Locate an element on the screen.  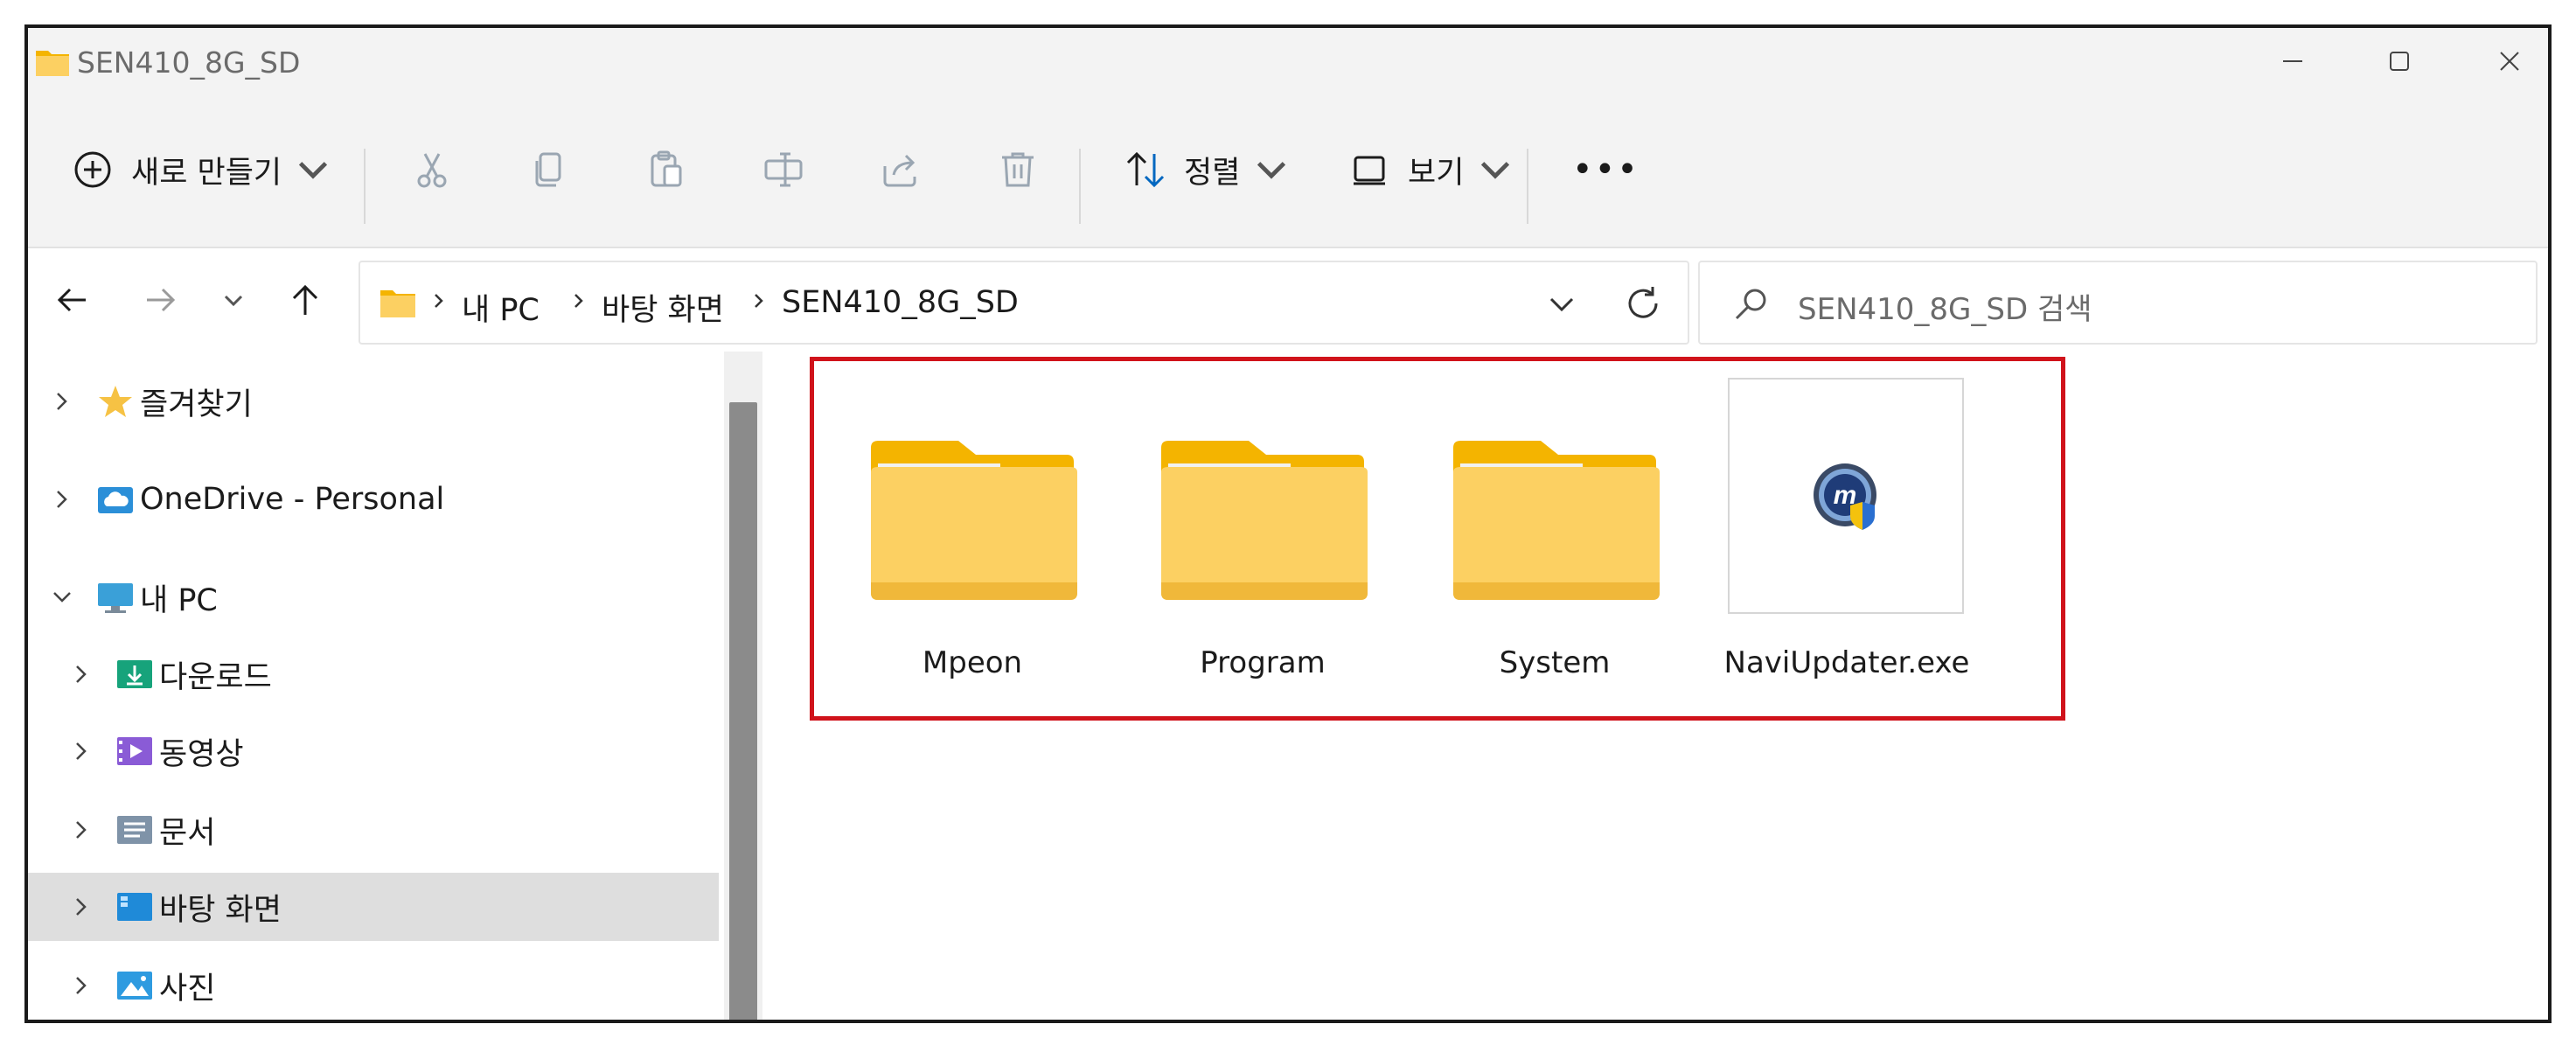
scrollbar-thumb is located at coordinates (743, 711).